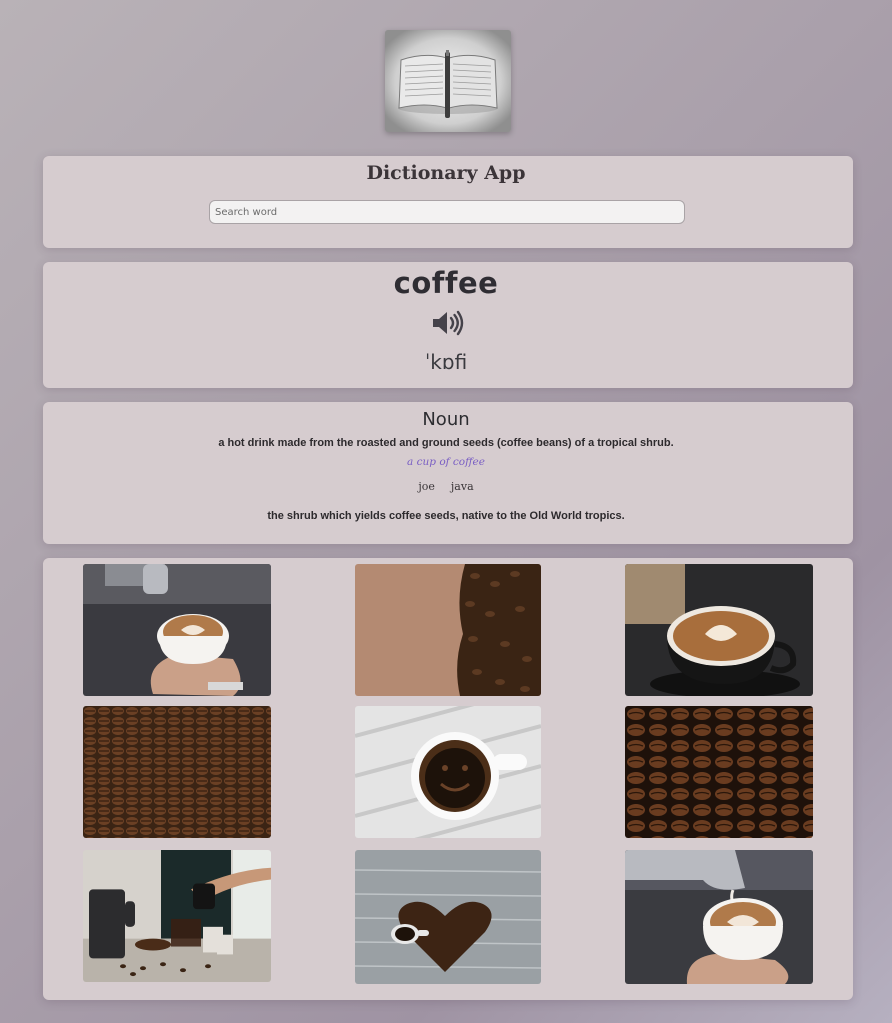  I want to click on dictionary-logo, so click(448, 81).